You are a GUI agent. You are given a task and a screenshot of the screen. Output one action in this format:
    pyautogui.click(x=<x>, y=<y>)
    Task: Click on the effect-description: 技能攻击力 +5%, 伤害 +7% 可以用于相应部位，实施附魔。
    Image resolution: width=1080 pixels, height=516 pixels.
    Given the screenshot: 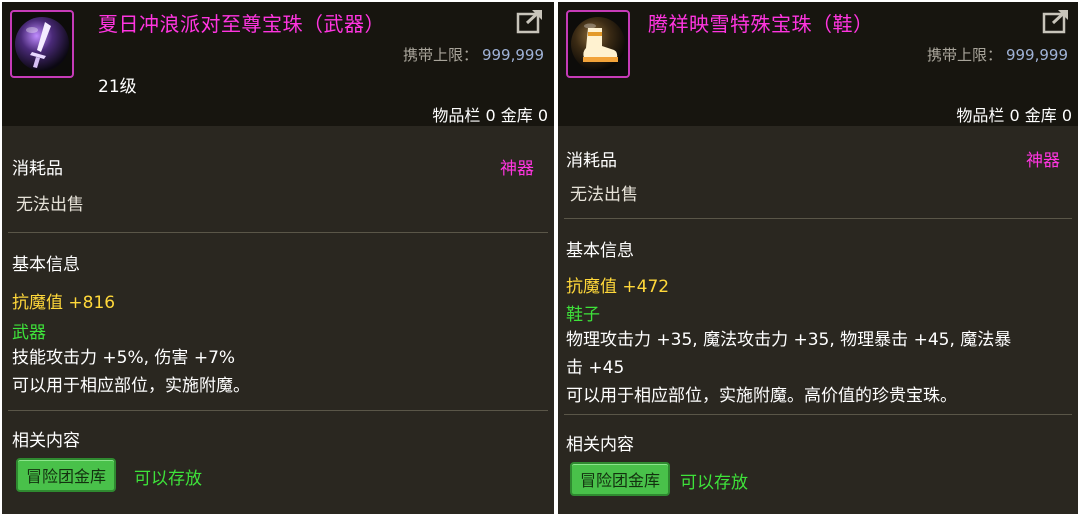 What is the action you would take?
    pyautogui.click(x=131, y=372)
    